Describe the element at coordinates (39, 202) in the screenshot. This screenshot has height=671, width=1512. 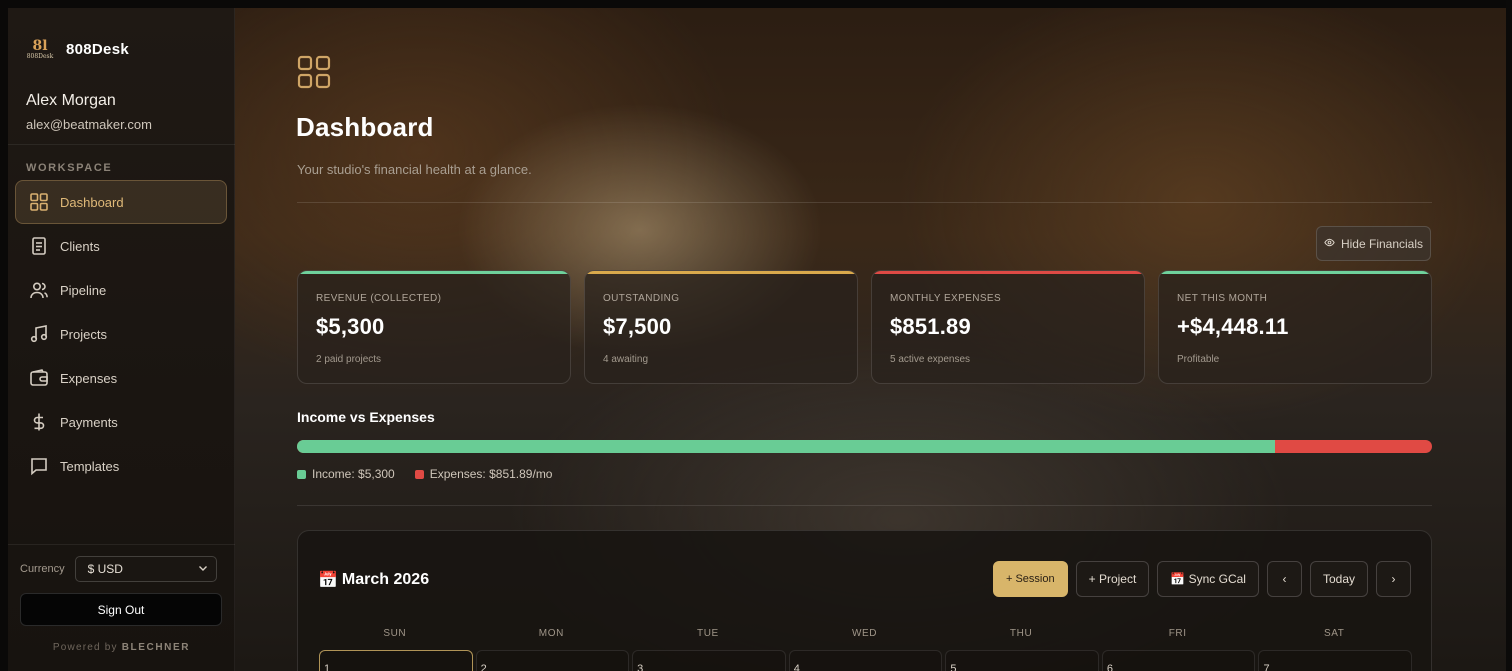
I see `grid-icon` at that location.